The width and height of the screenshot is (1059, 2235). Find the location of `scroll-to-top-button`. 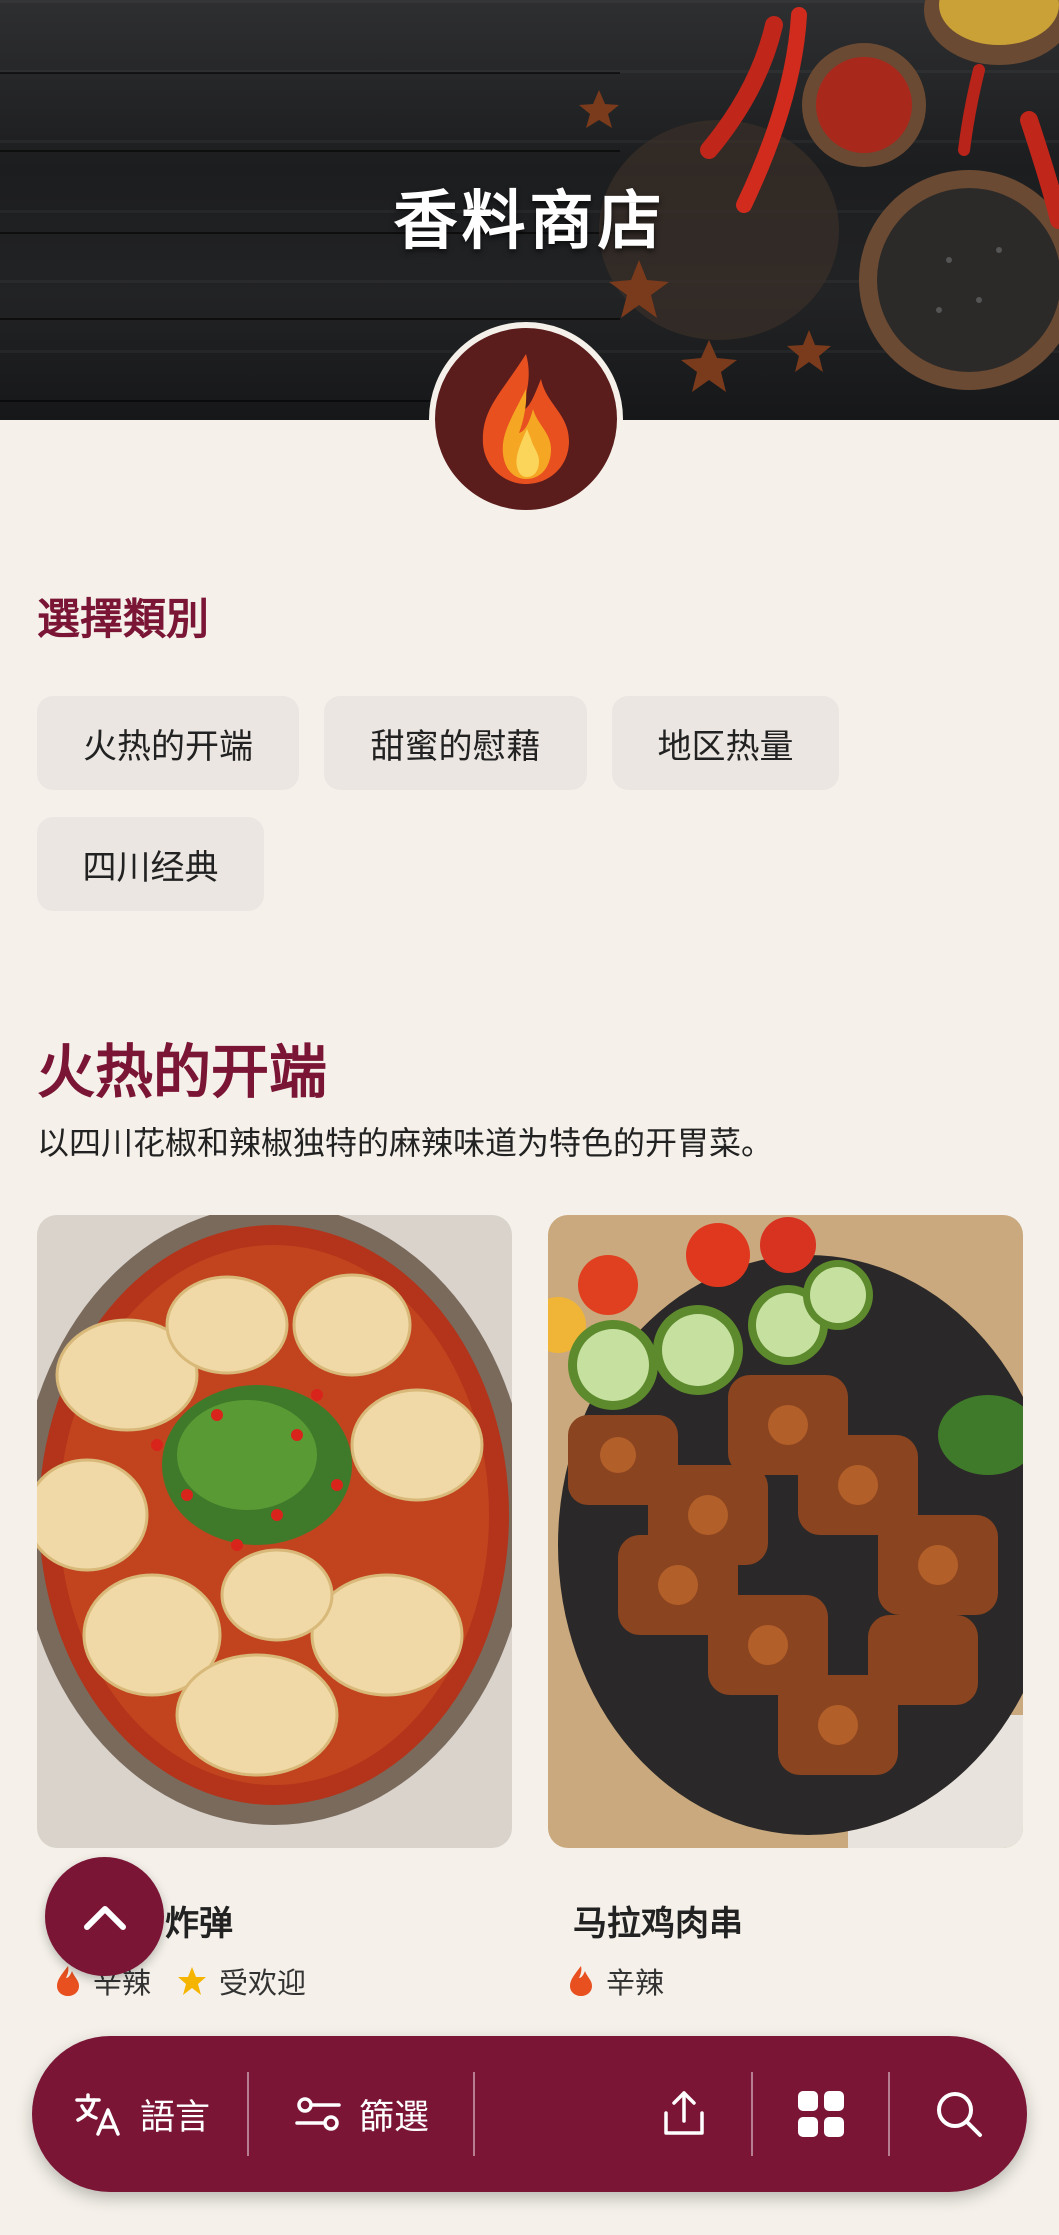

scroll-to-top-button is located at coordinates (104, 1916).